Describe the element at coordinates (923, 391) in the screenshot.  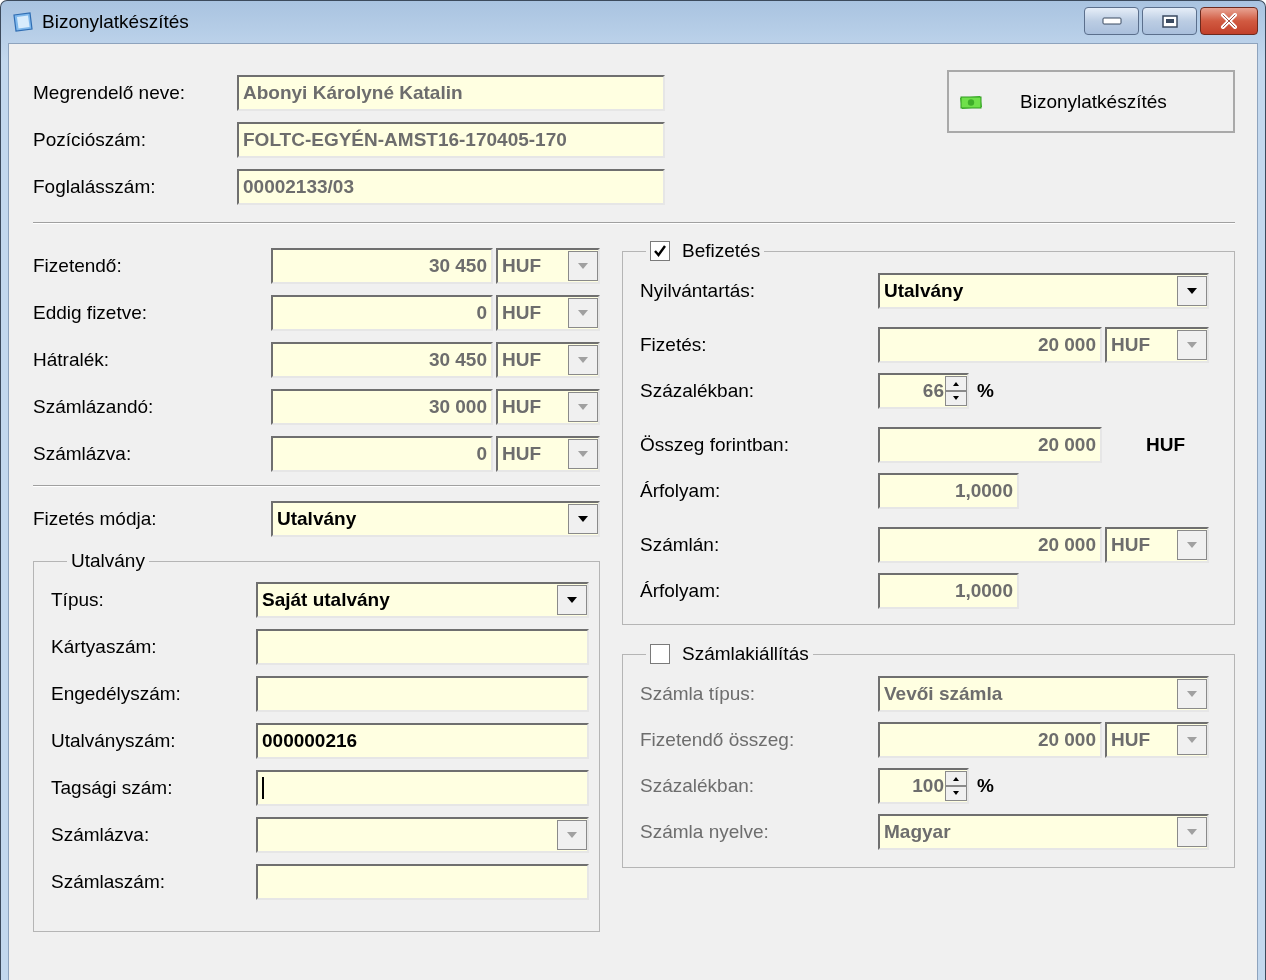
I see `spin-box: 66` at that location.